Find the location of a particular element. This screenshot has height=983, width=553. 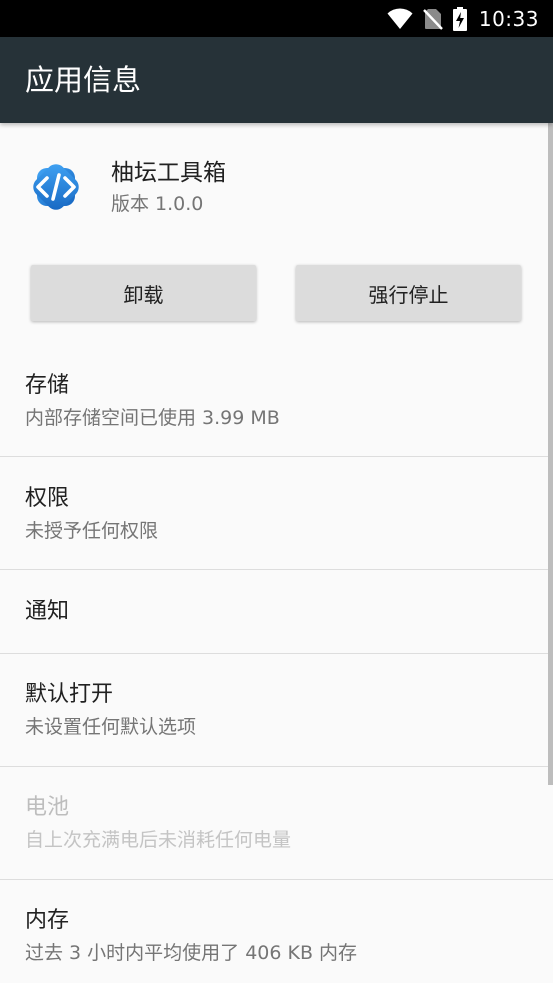

setting-title: 通知 is located at coordinates (47, 611).